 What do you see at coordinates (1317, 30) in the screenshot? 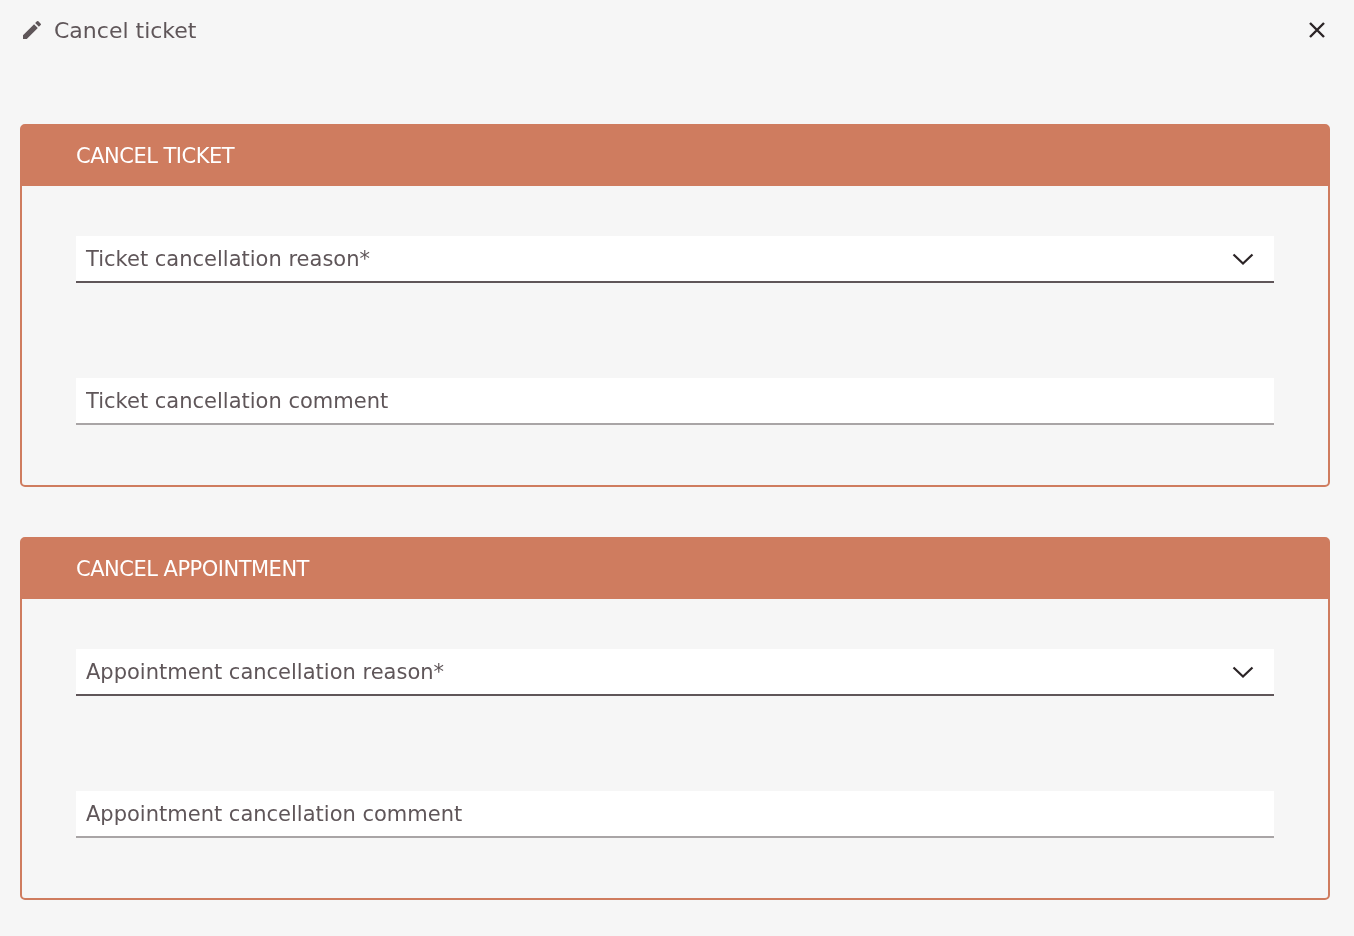
I see `close-icon` at bounding box center [1317, 30].